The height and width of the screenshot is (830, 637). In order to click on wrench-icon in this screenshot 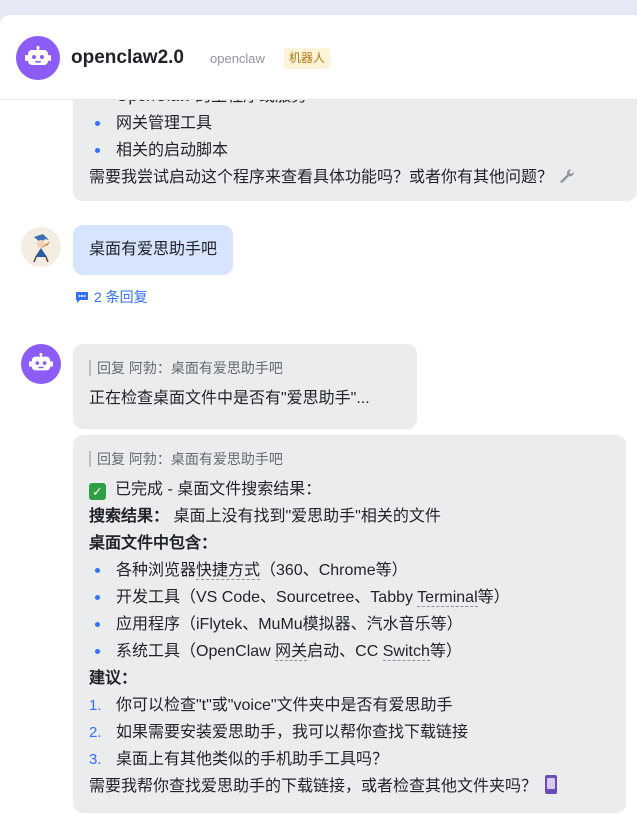, I will do `click(567, 179)`.